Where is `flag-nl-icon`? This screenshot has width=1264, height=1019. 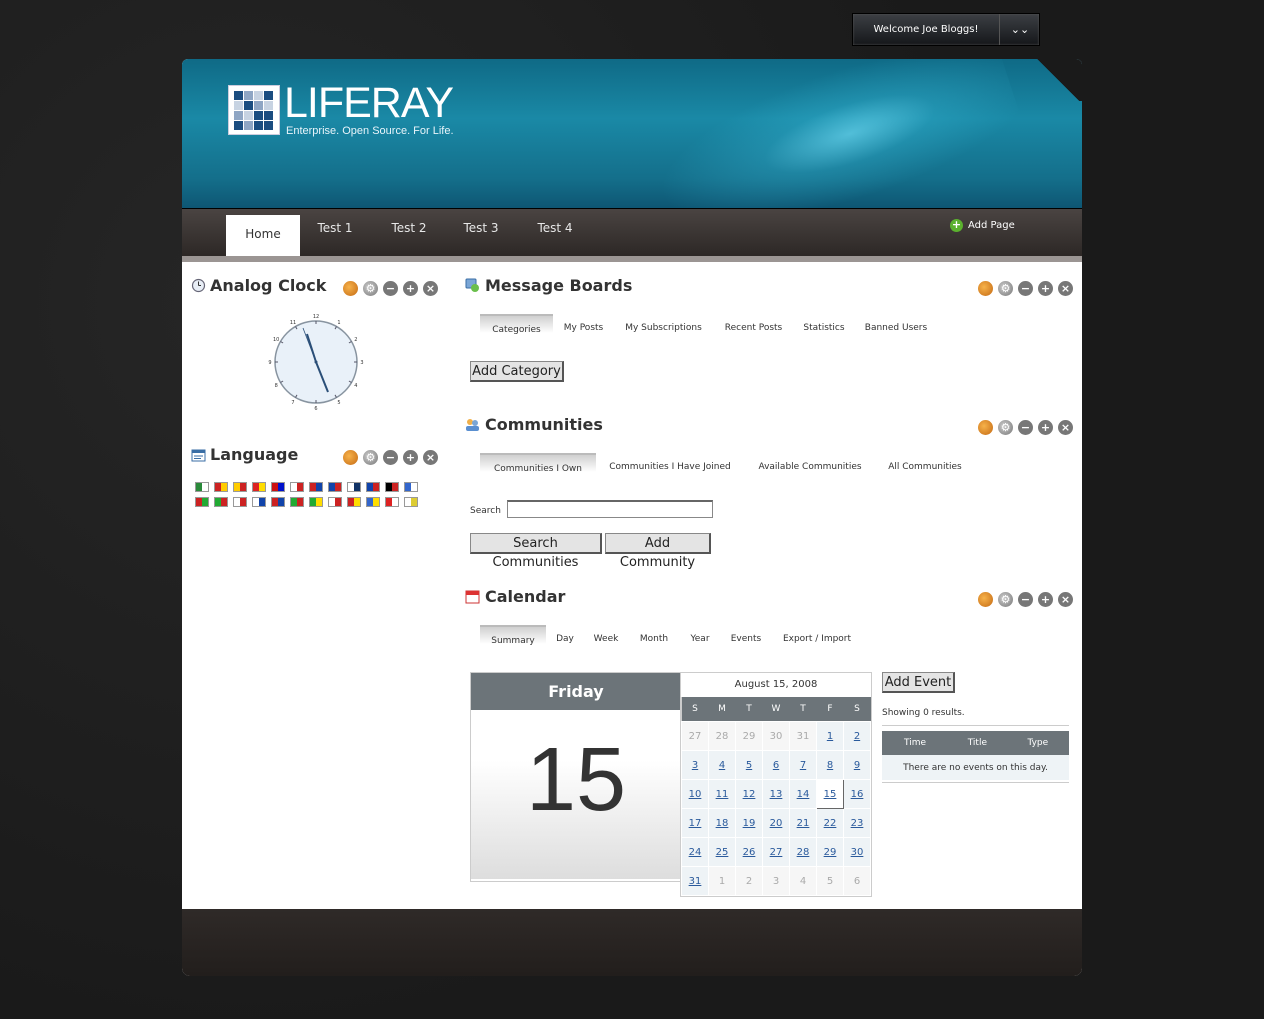
flag-nl-icon is located at coordinates (316, 487).